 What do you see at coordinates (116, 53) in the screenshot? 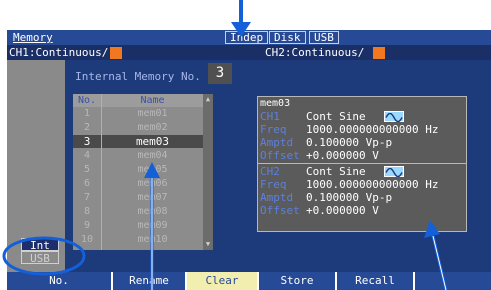
I see `ch1-output-indicator` at bounding box center [116, 53].